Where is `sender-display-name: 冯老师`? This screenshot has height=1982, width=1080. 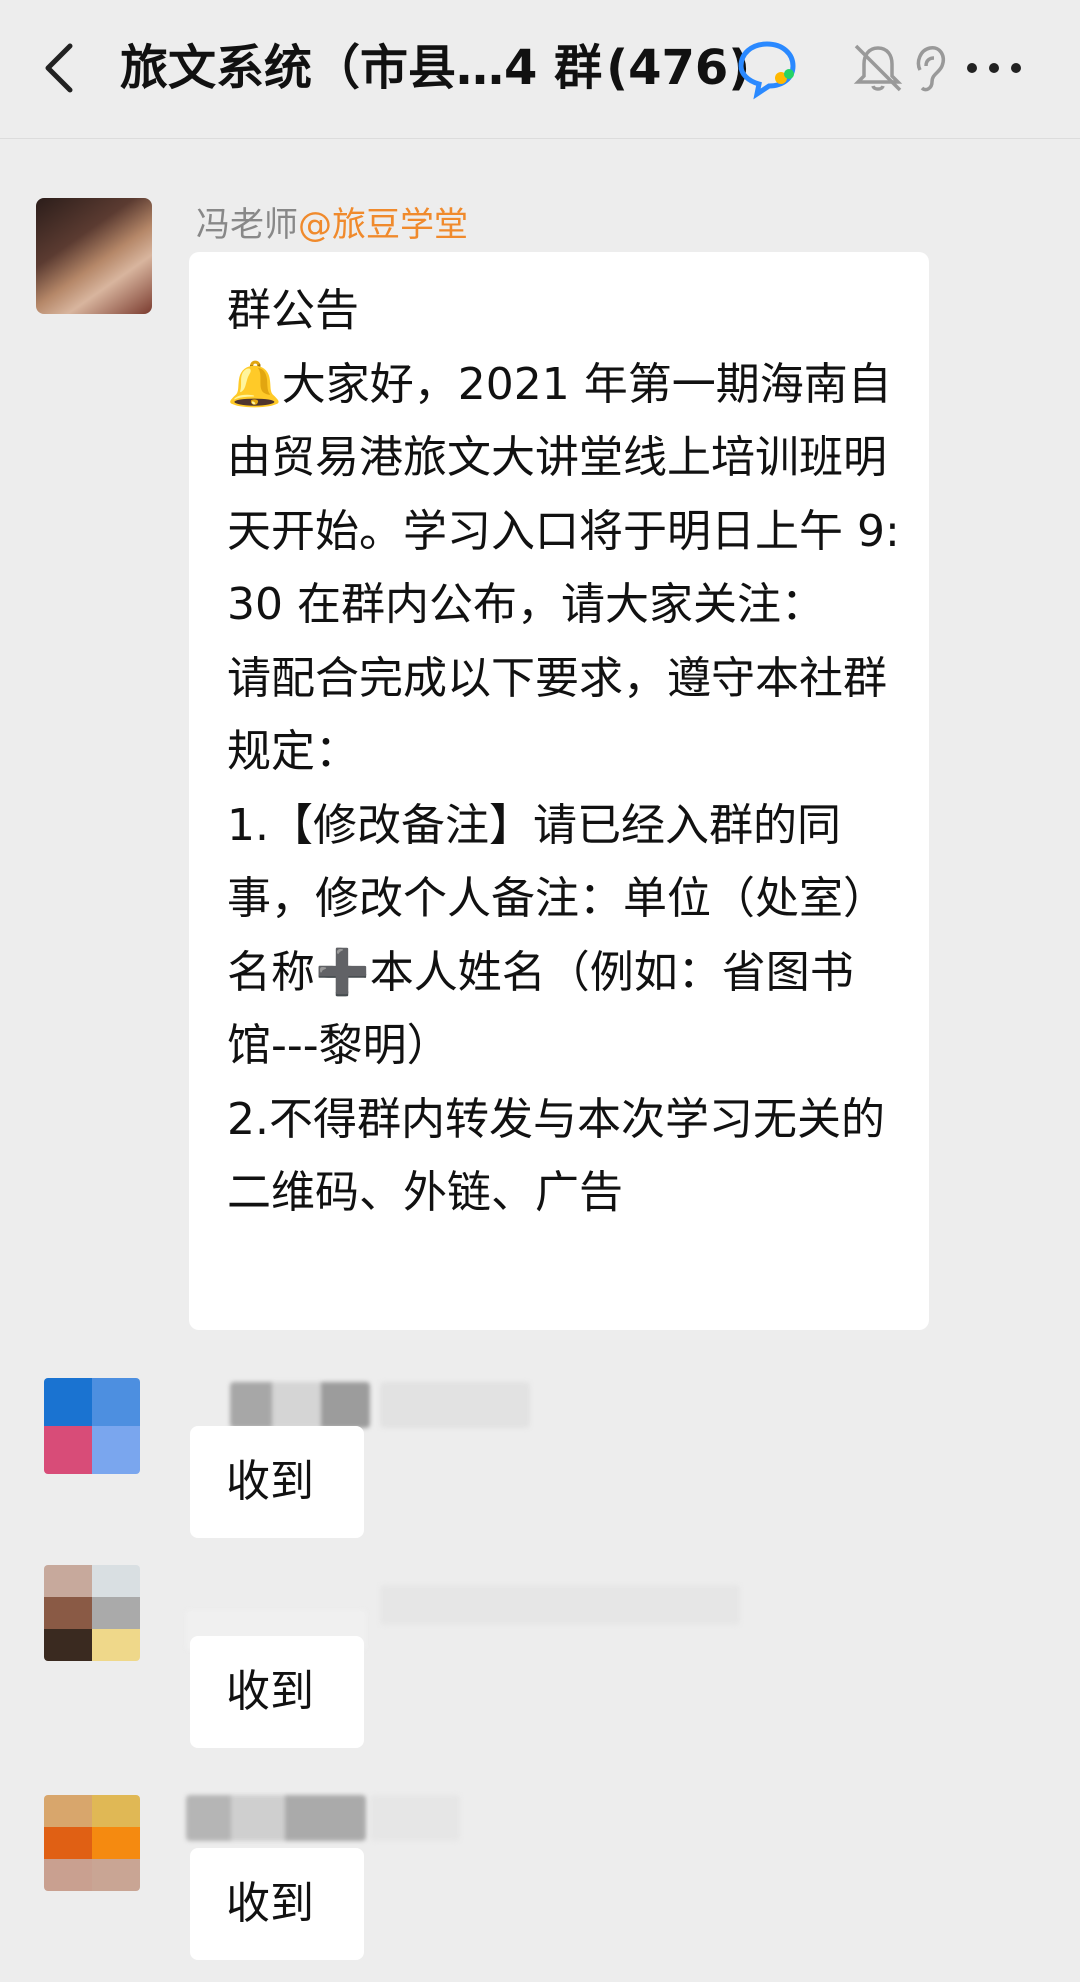 sender-display-name: 冯老师 is located at coordinates (247, 225).